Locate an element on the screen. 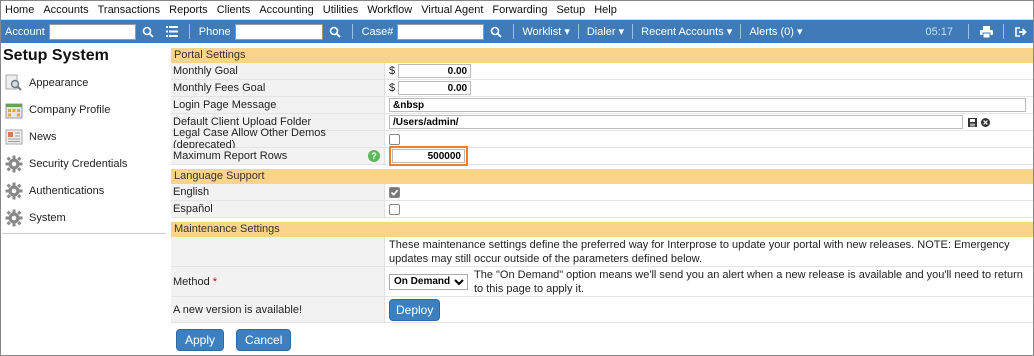 The height and width of the screenshot is (356, 1034). worklist-dropdown: Worklist ▾ is located at coordinates (546, 31).